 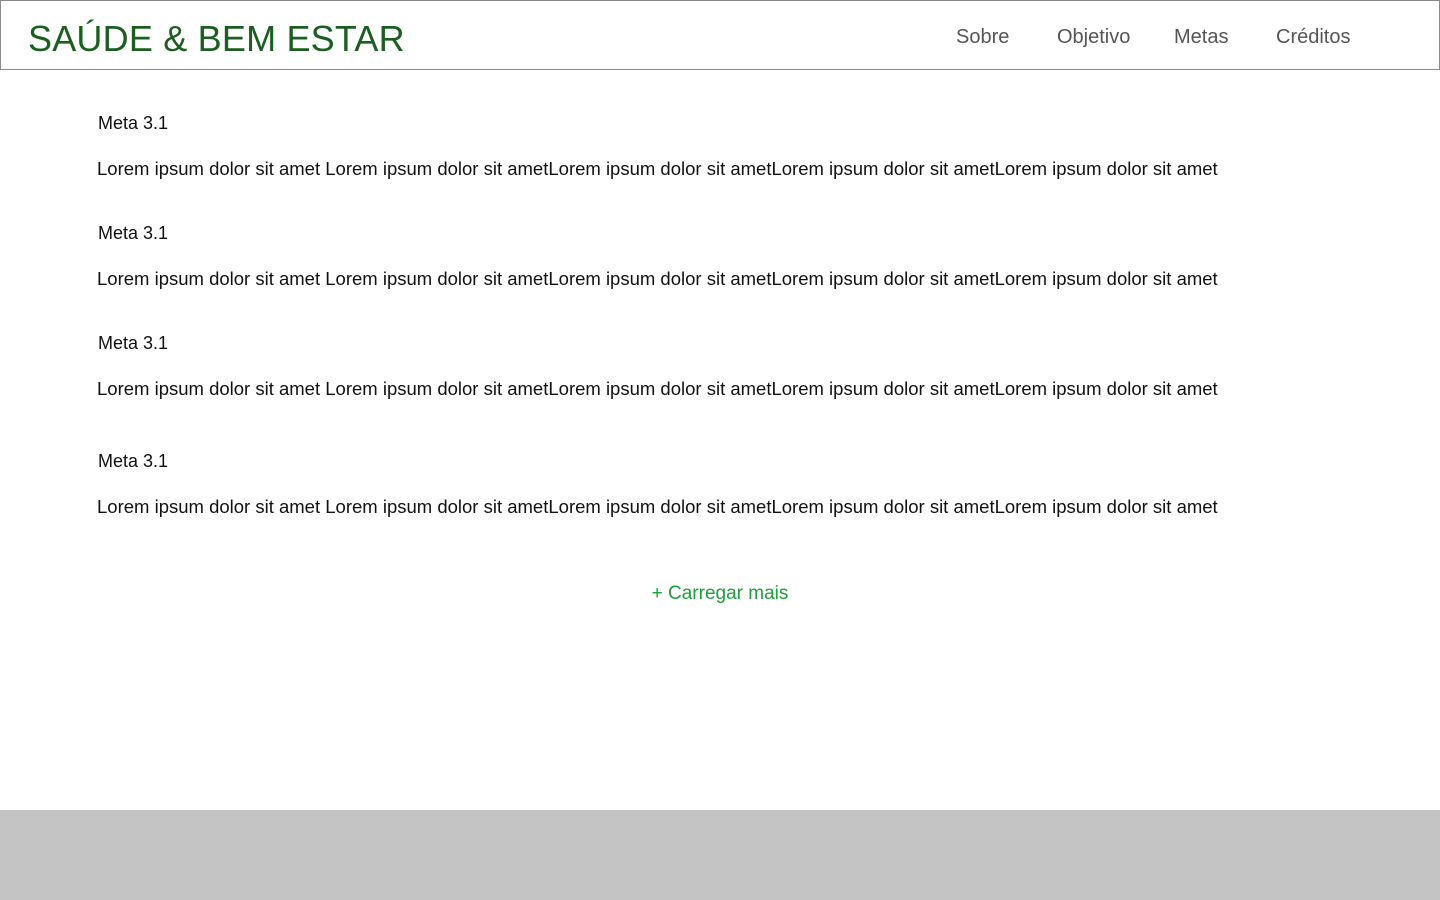 What do you see at coordinates (720, 594) in the screenshot?
I see `load-more-button: + Carregar mais` at bounding box center [720, 594].